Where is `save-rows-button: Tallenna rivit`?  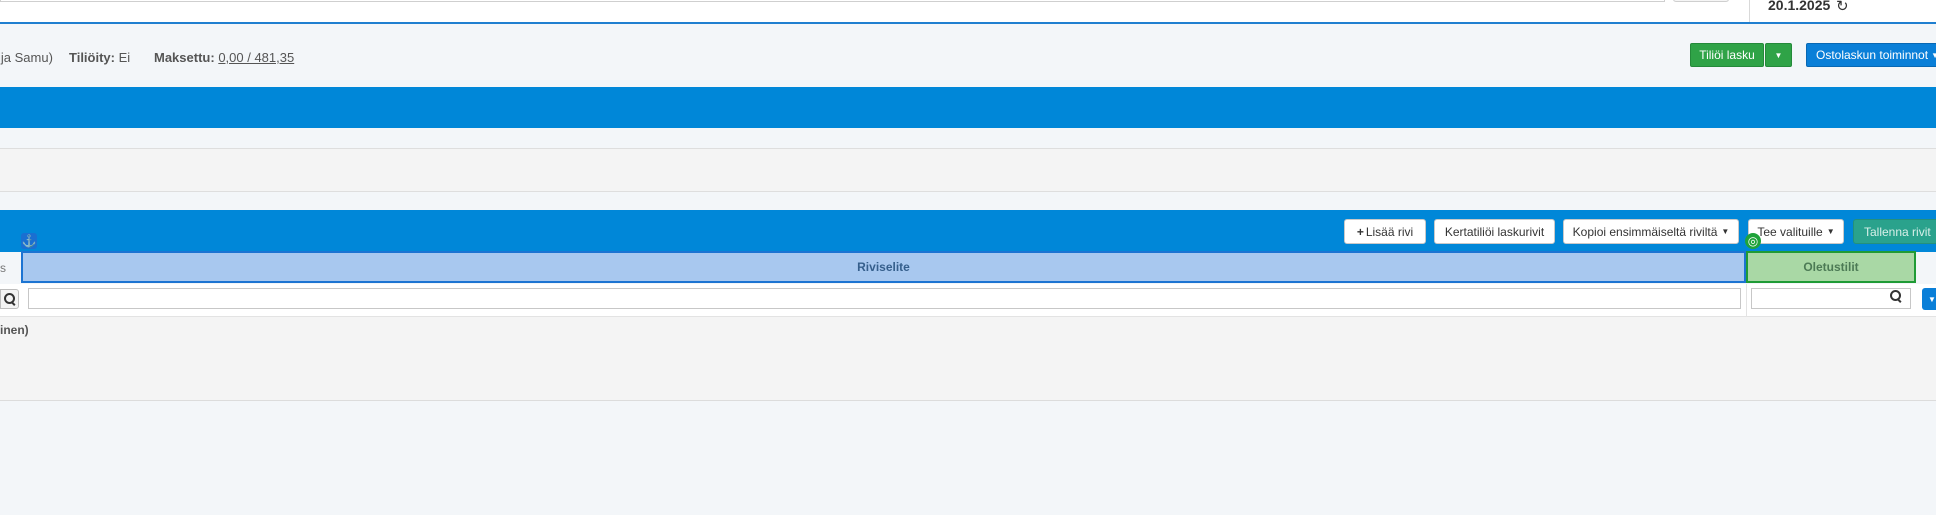 save-rows-button: Tallenna rivit is located at coordinates (1894, 231).